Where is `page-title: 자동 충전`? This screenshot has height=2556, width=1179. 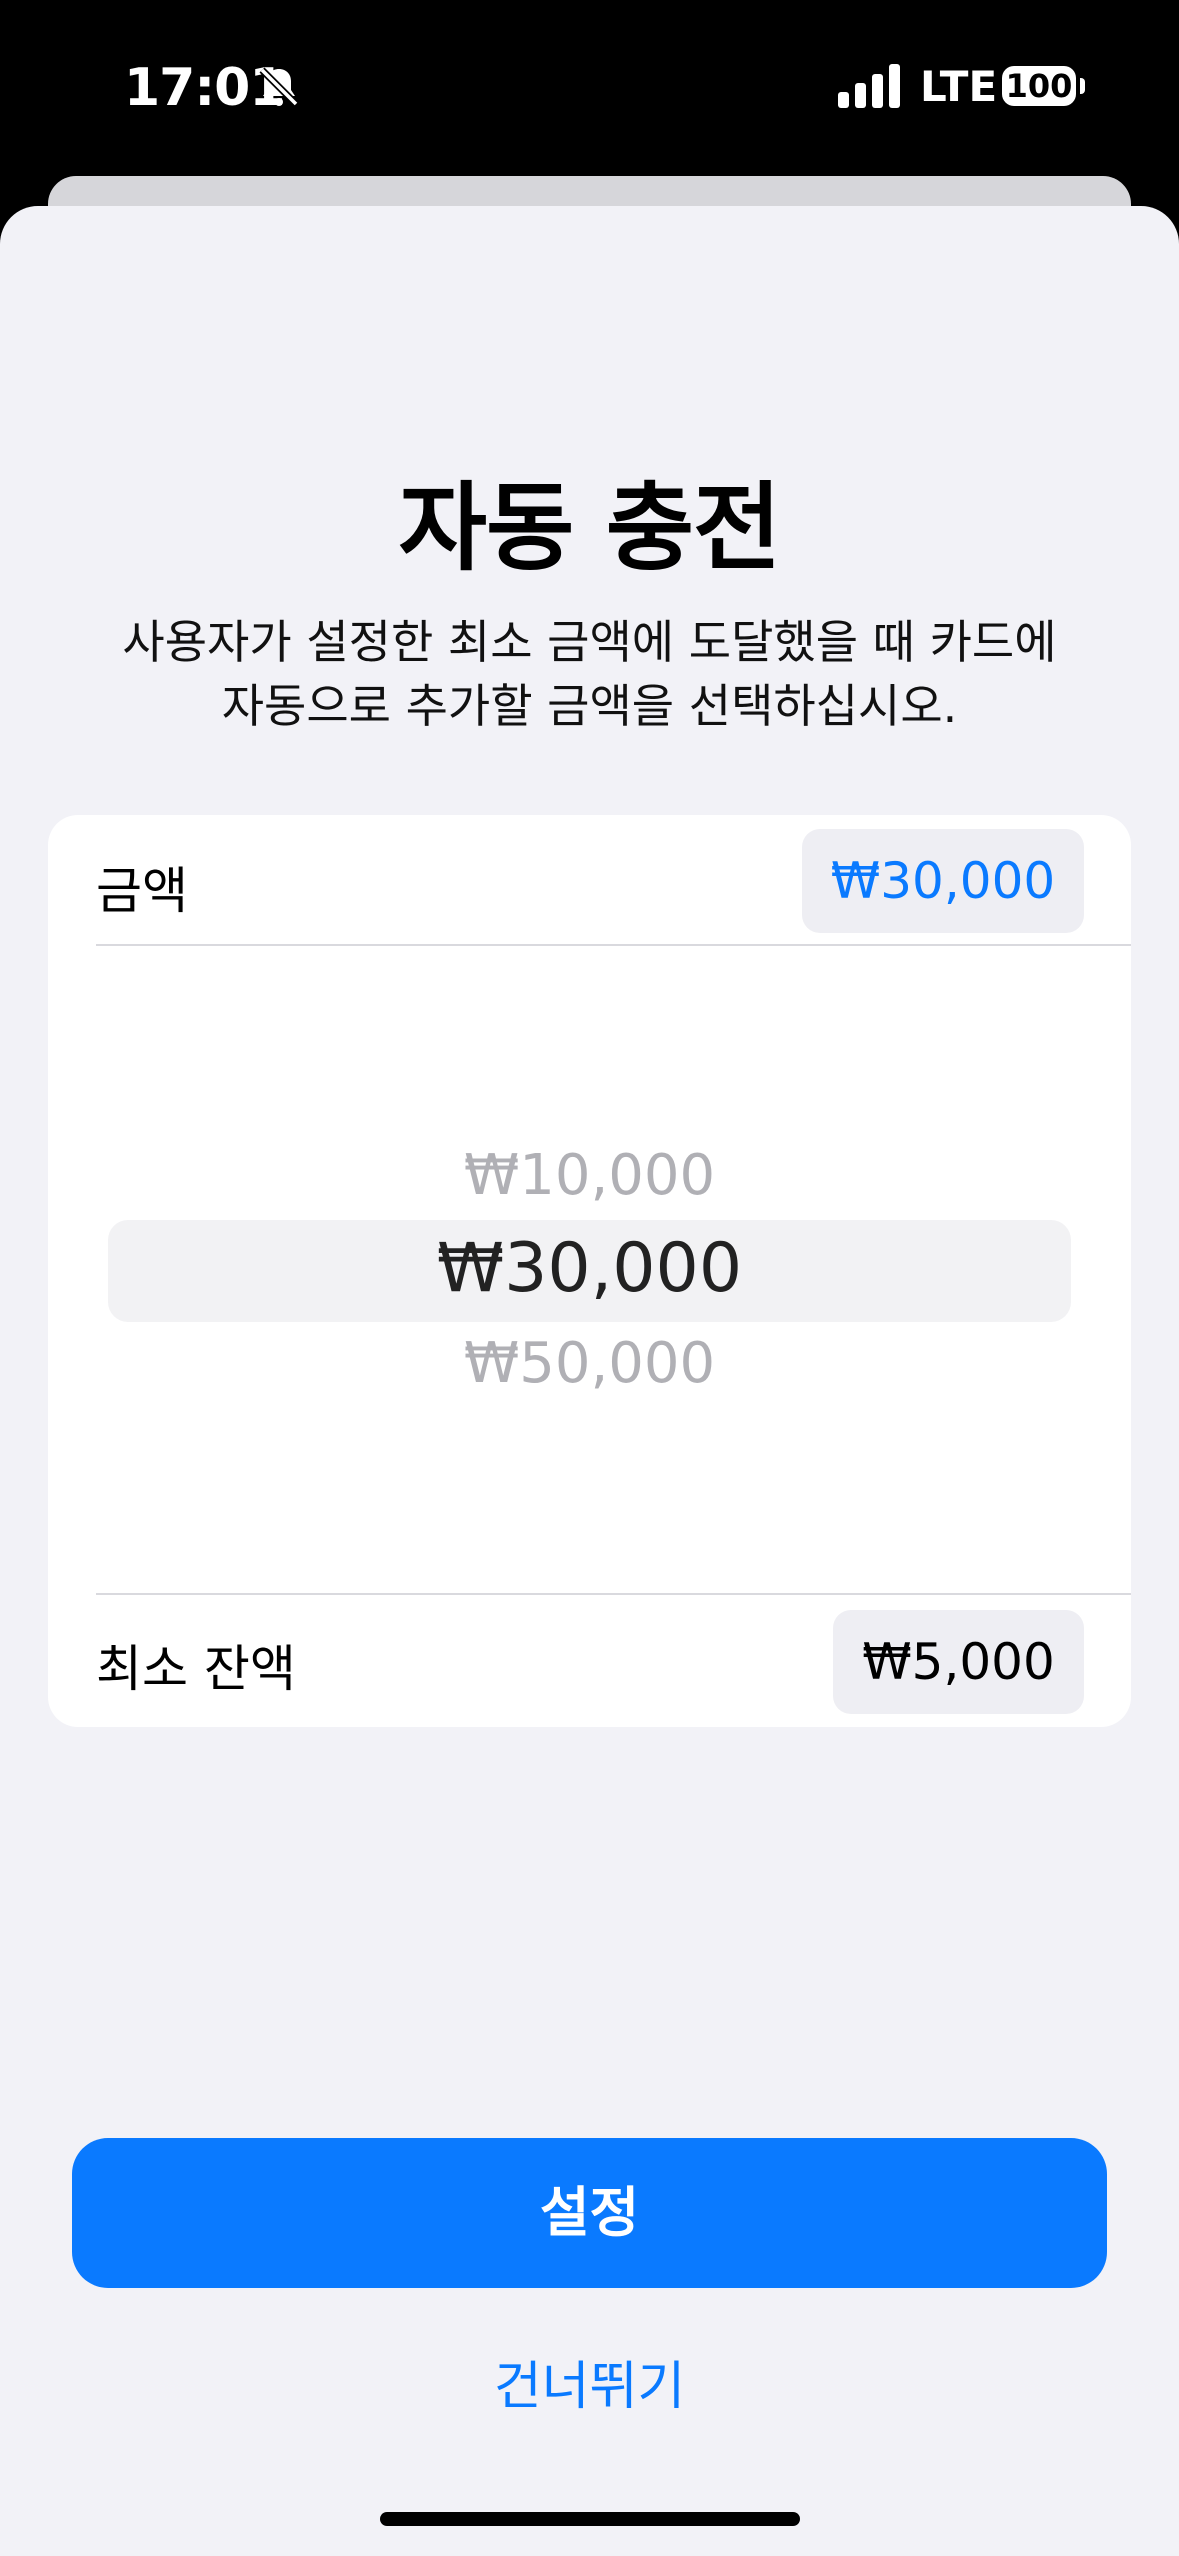 page-title: 자동 충전 is located at coordinates (590, 528).